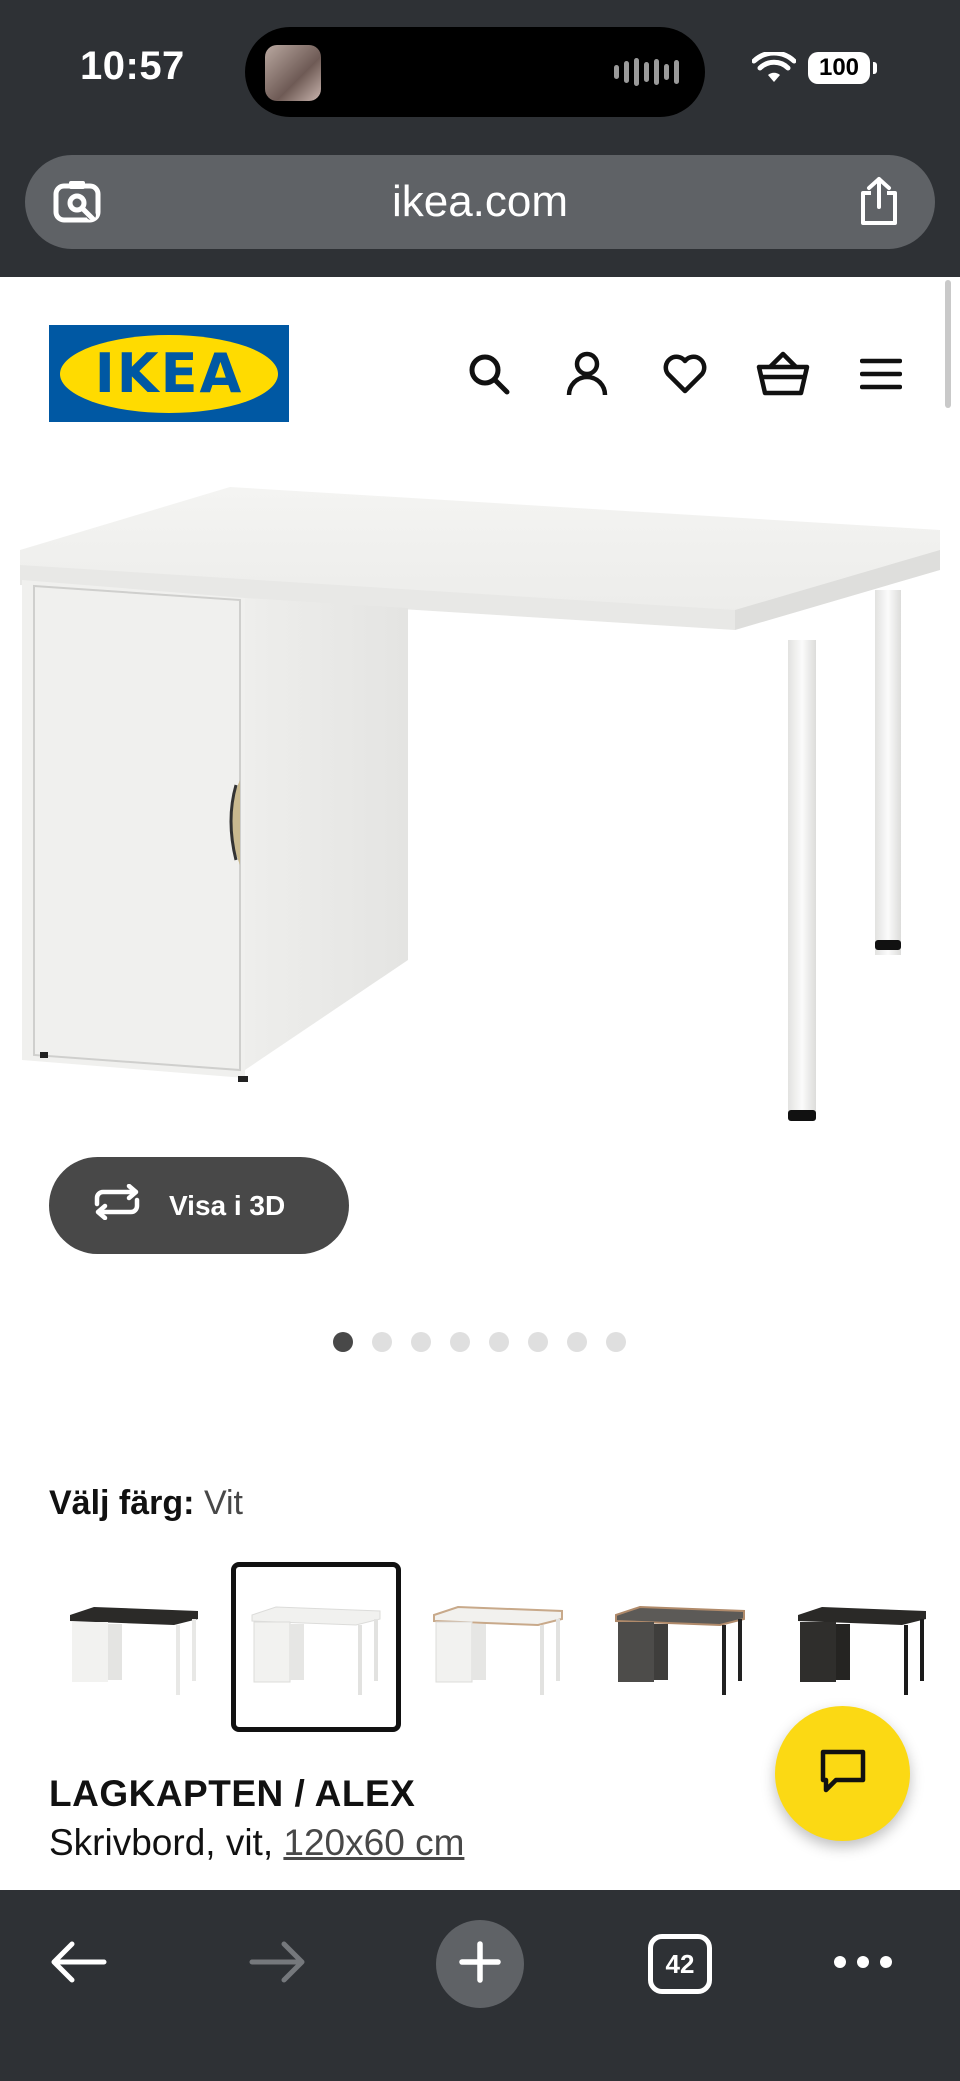 The width and height of the screenshot is (960, 2081). What do you see at coordinates (480, 138) in the screenshot?
I see `browser-top-bar: 10:57 100 ikea.com` at bounding box center [480, 138].